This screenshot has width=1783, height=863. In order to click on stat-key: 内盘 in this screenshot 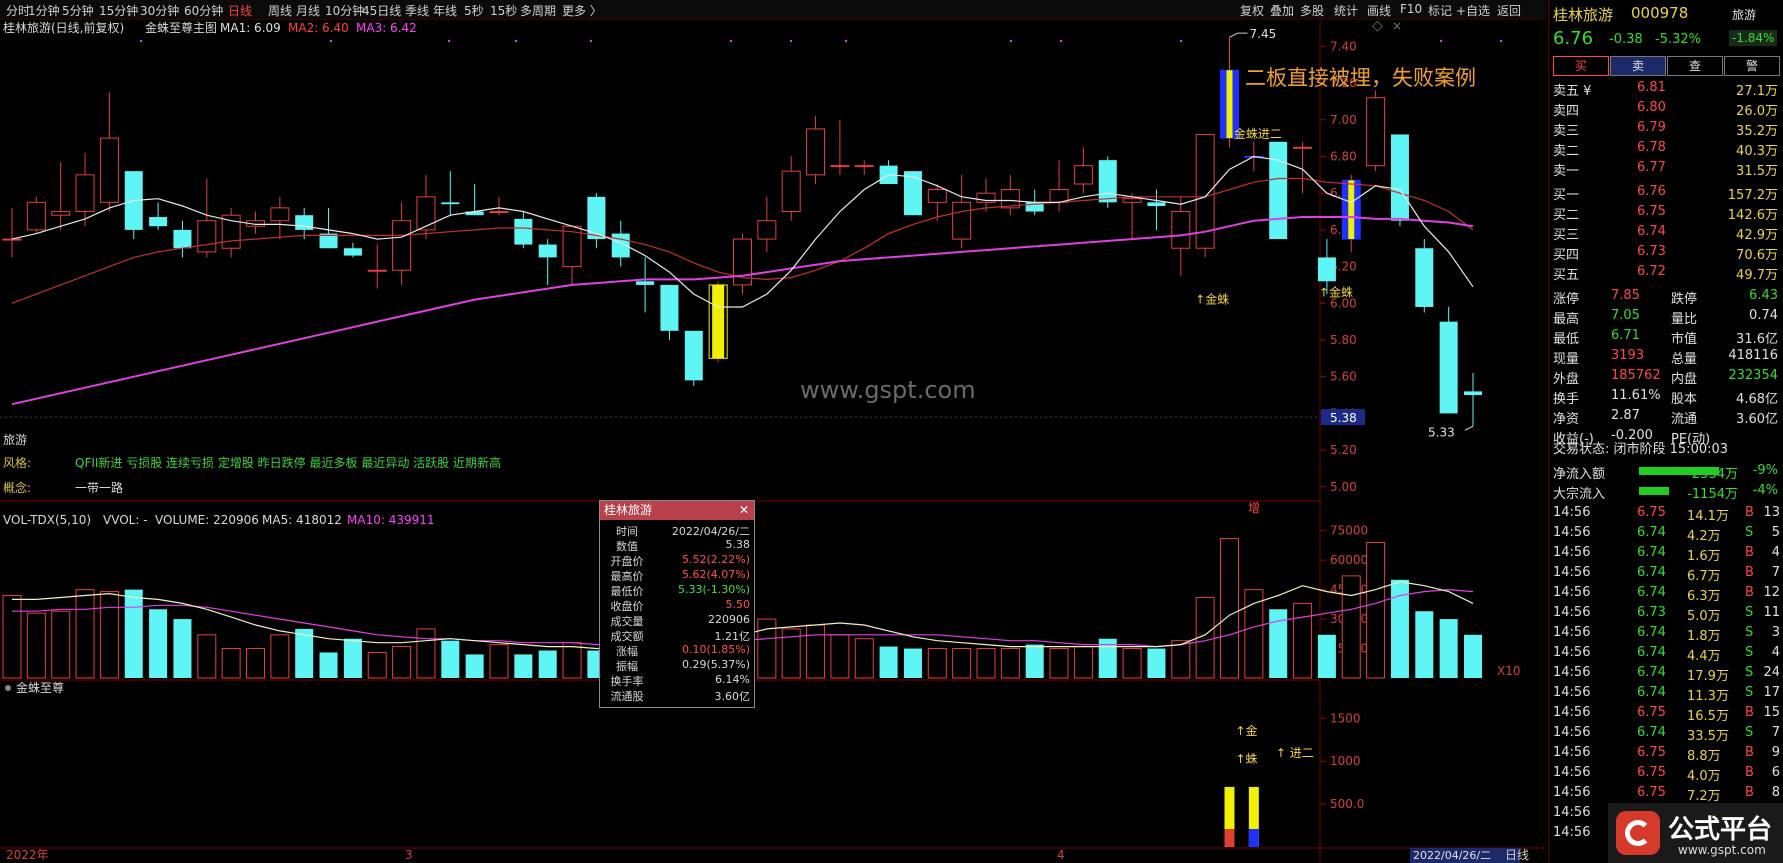, I will do `click(1684, 379)`.